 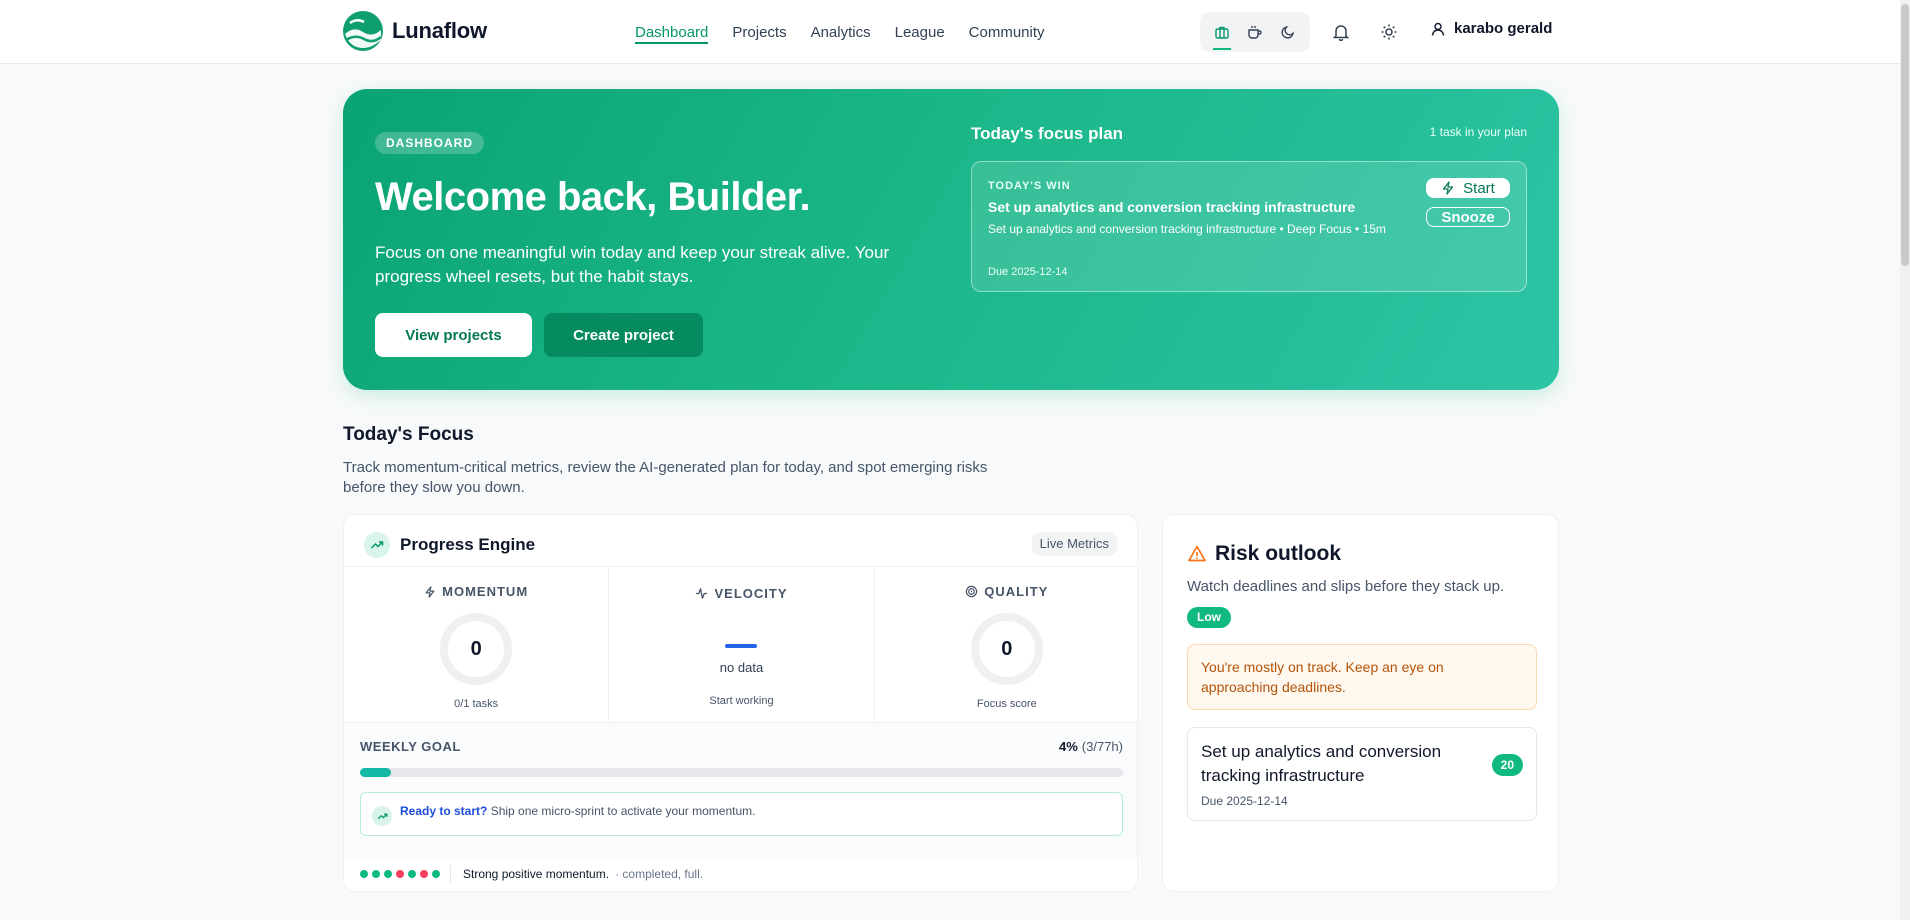 I want to click on quality-ring: 0, so click(x=1006, y=649).